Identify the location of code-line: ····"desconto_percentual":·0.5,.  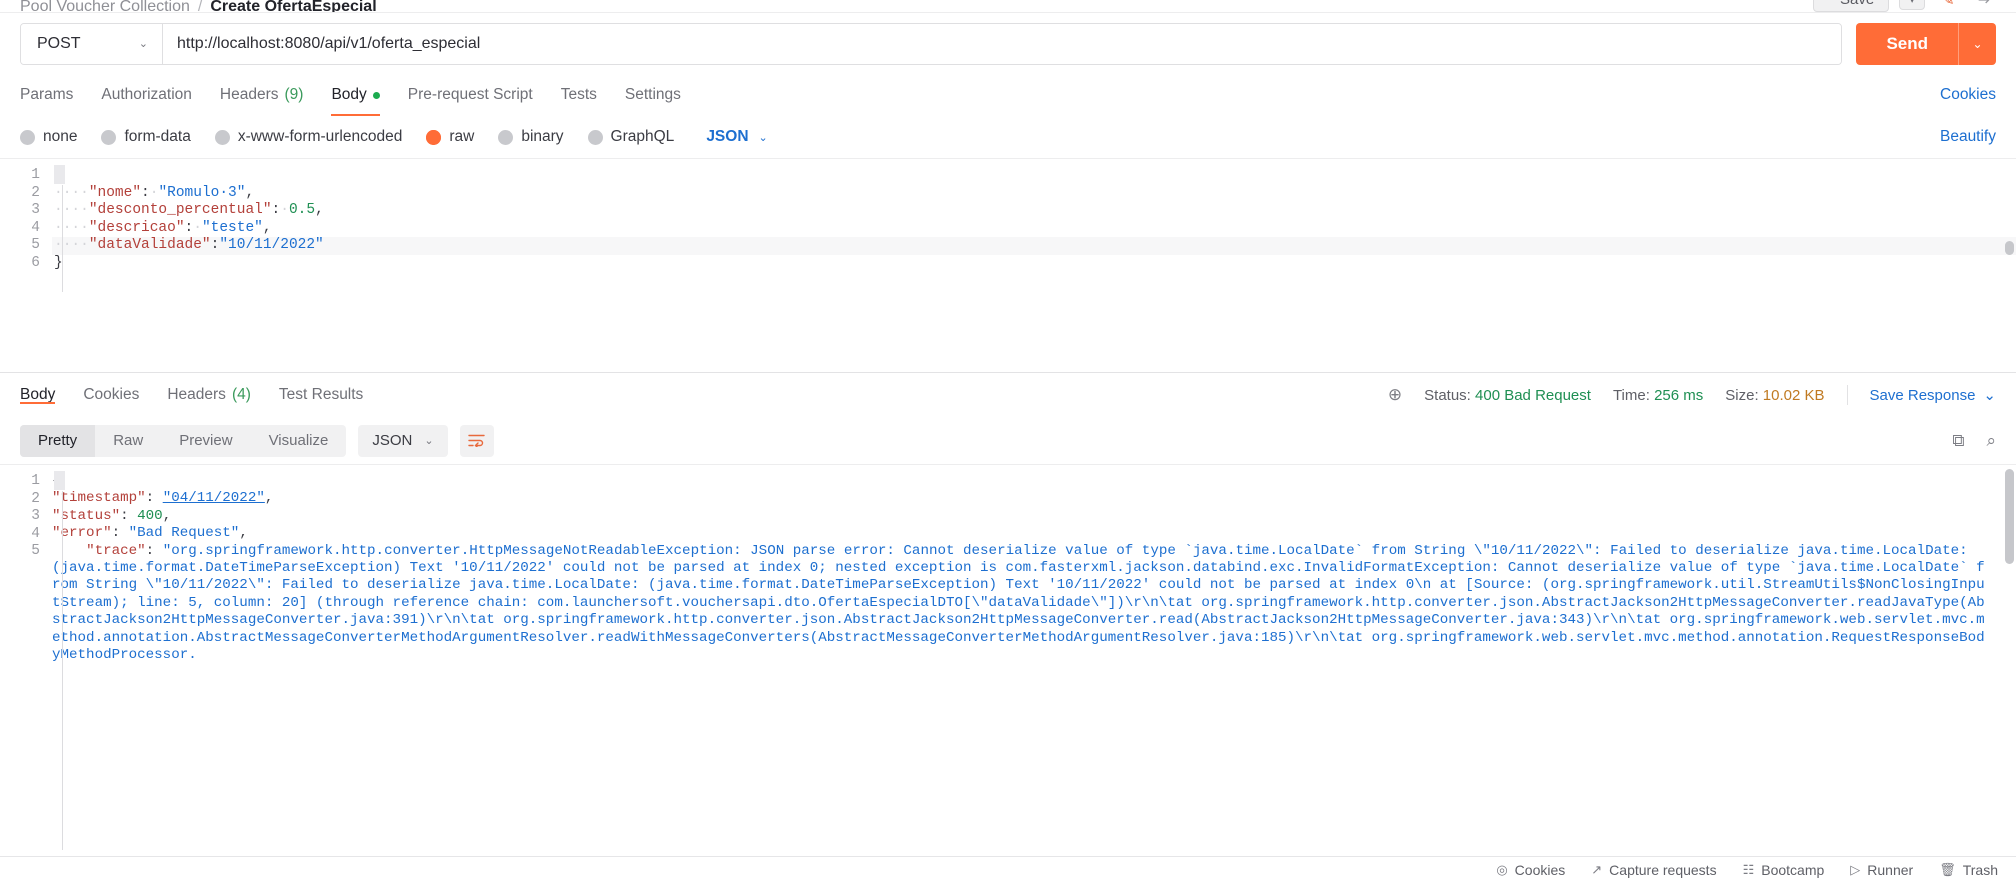
(1034, 211).